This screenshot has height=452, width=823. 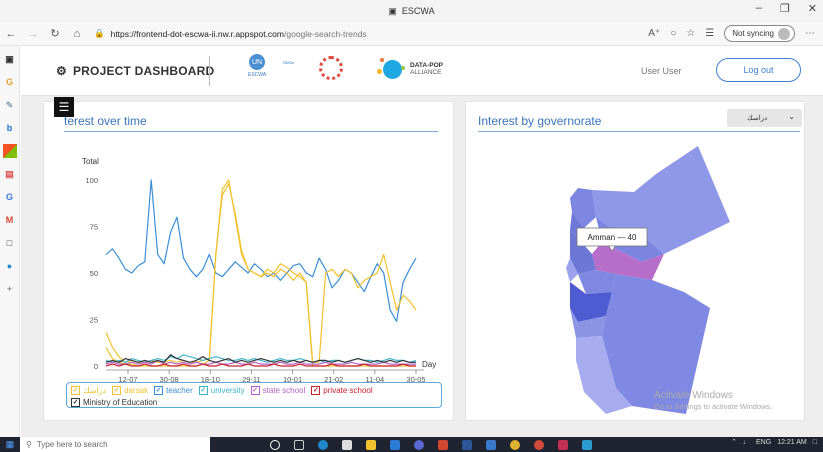 I want to click on legend-item: ✓ darsak, so click(x=130, y=390).